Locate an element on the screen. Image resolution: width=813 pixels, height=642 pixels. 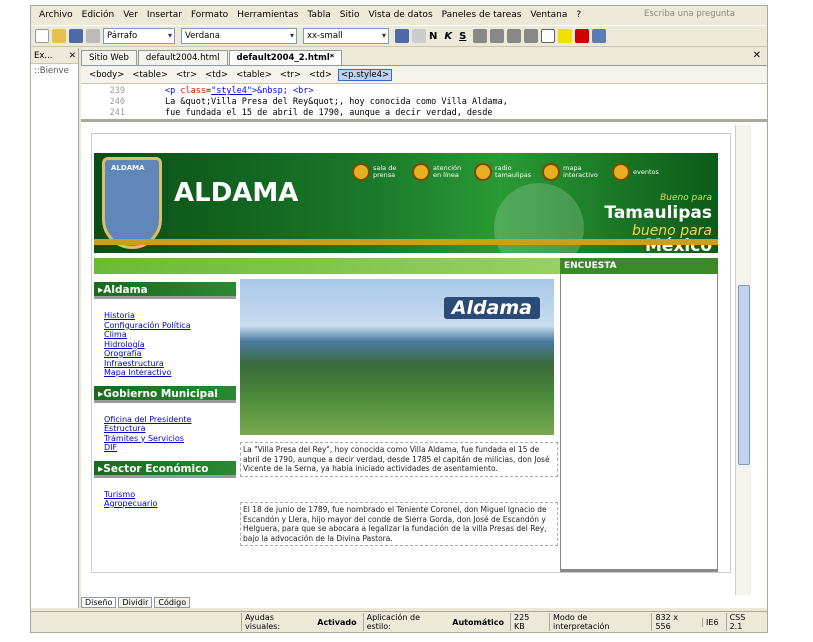
style-select: Párrafo is located at coordinates (139, 36).